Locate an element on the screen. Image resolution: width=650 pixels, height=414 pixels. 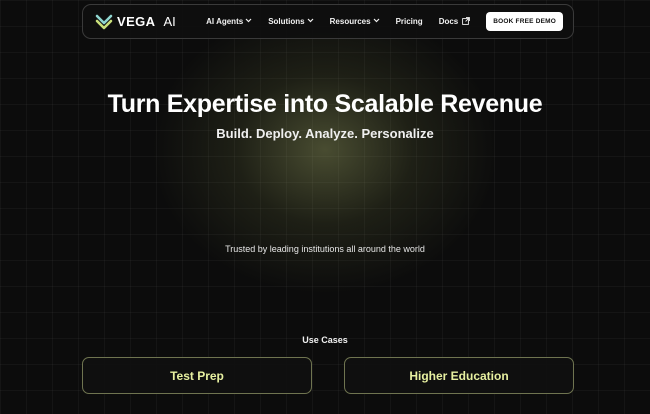
nav-item-label: Pricing is located at coordinates (409, 21).